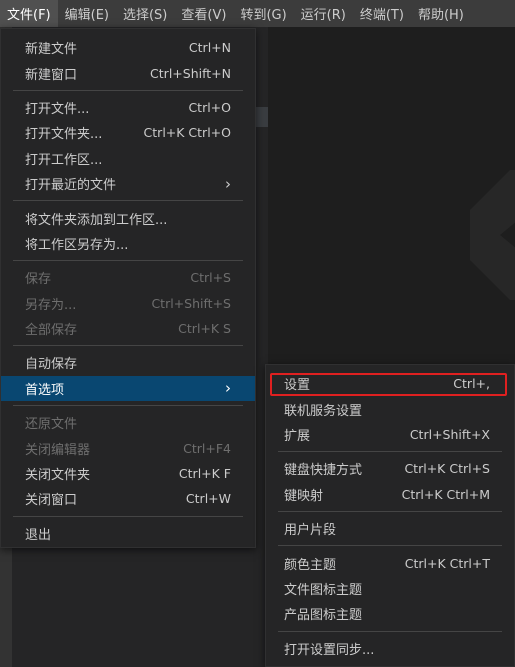 The height and width of the screenshot is (667, 515). I want to click on menu-edit: 编辑(E), so click(87, 13).